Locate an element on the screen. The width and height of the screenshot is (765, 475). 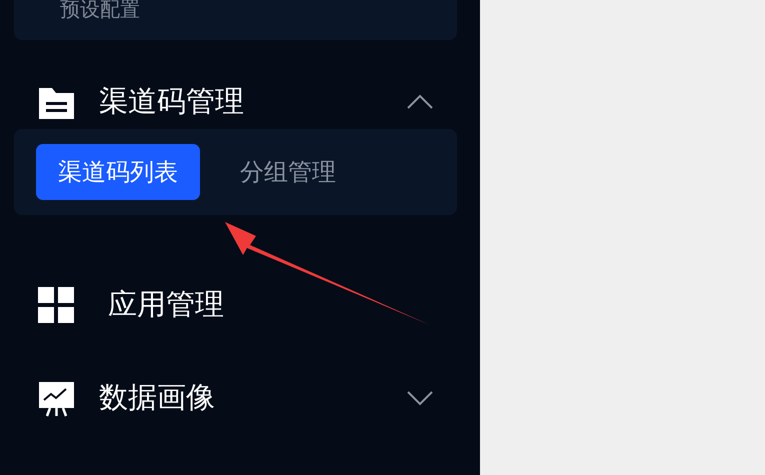
menu-item: 预设配置 is located at coordinates (100, 11).